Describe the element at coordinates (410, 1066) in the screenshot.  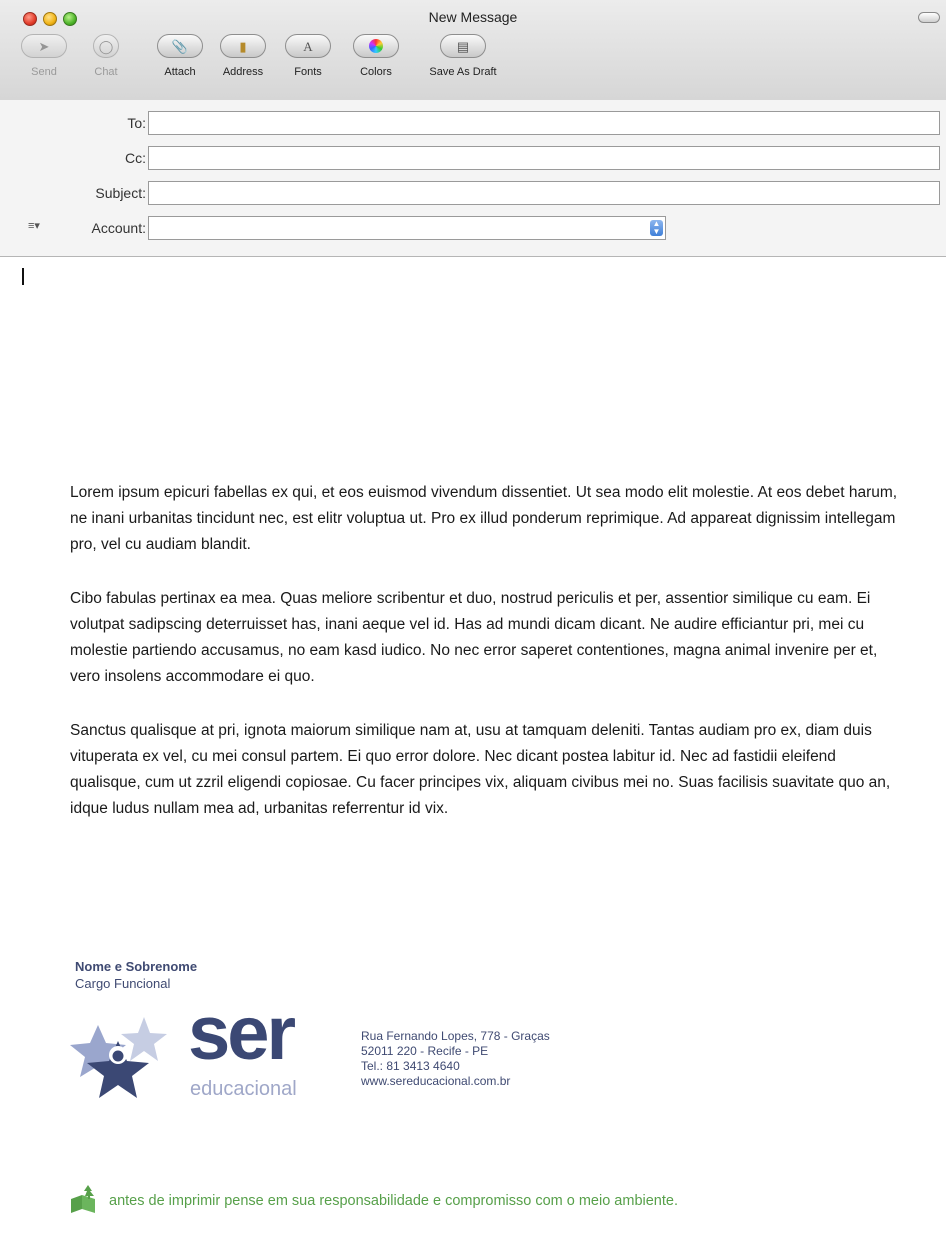
I see `phone-line: Tel.: 81 3413 4640` at that location.